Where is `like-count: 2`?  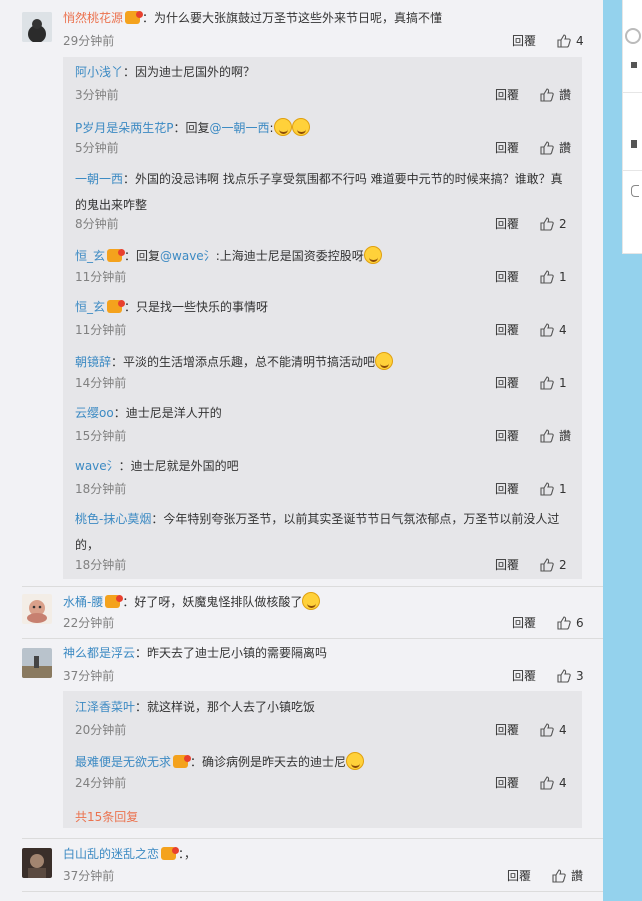
like-count: 2 is located at coordinates (563, 565).